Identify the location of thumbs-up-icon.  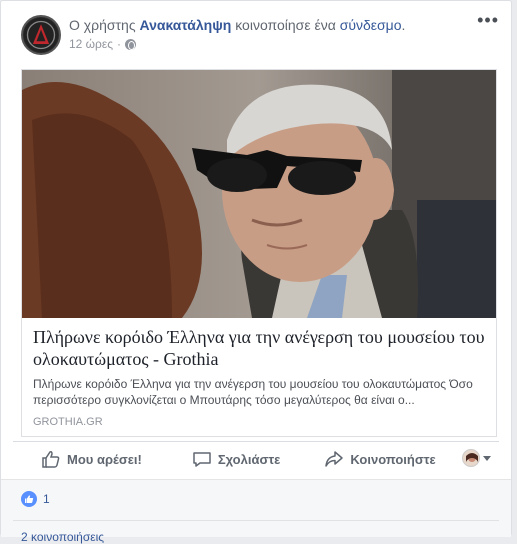
(51, 459).